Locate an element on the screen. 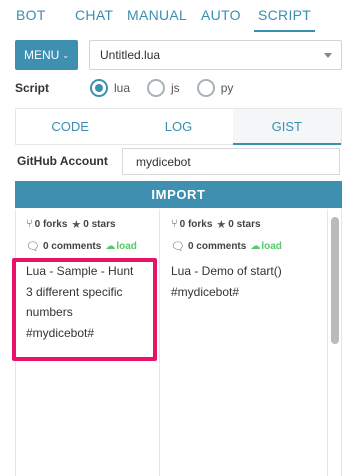  script-file-select: Untitled.lua is located at coordinates (215, 55).